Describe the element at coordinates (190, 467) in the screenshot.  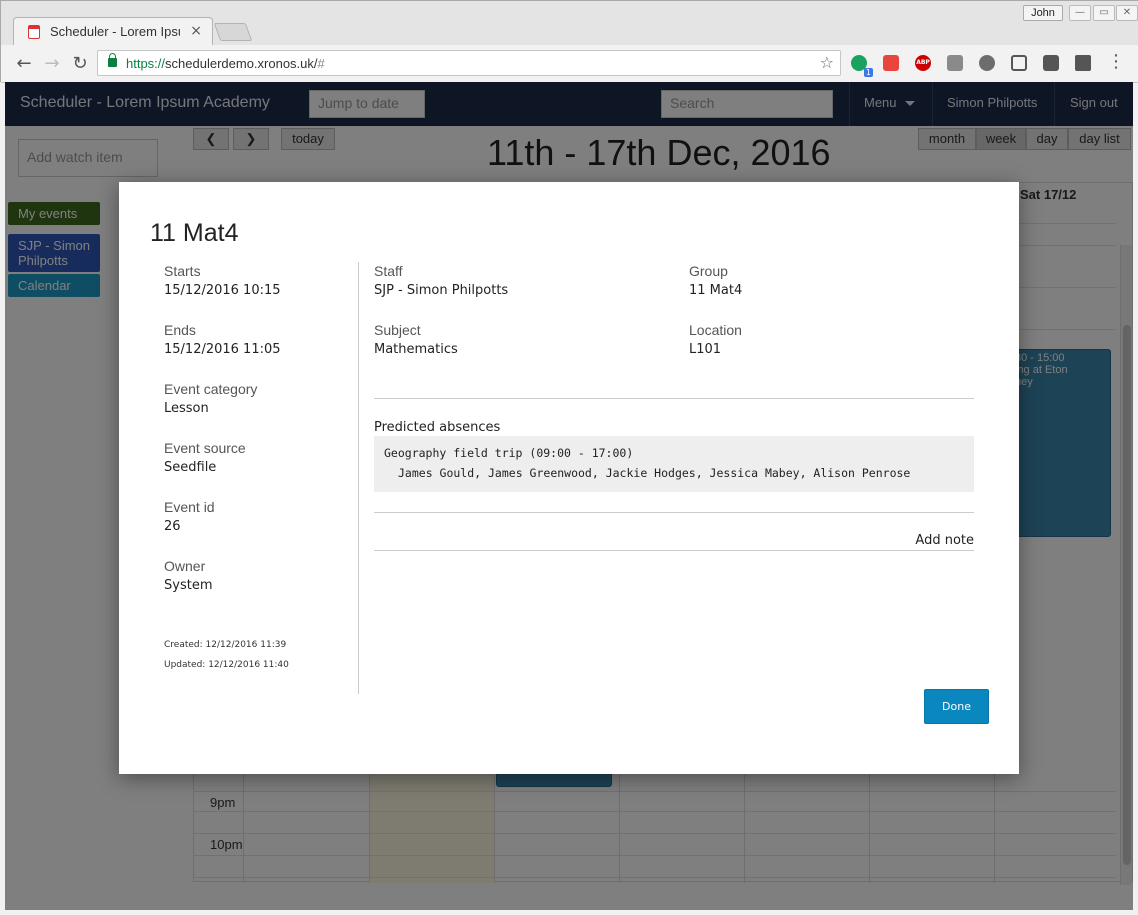
I see `source-value: Seedfile` at that location.